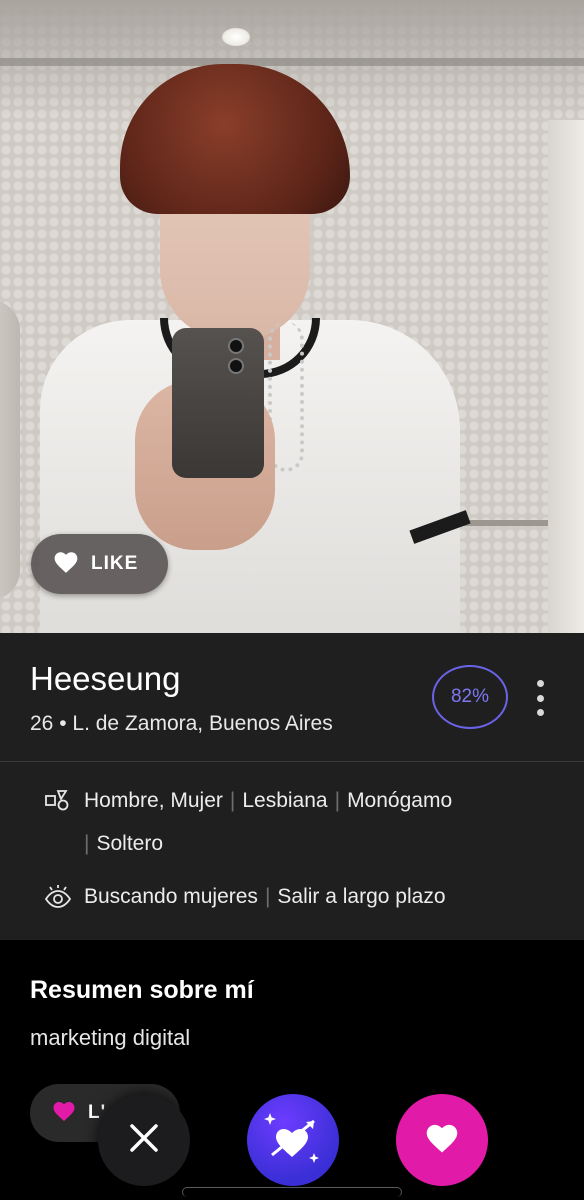 This screenshot has width=584, height=1200. What do you see at coordinates (202, 723) in the screenshot?
I see `profile-location: L. de Zamora, Buenos Aires` at bounding box center [202, 723].